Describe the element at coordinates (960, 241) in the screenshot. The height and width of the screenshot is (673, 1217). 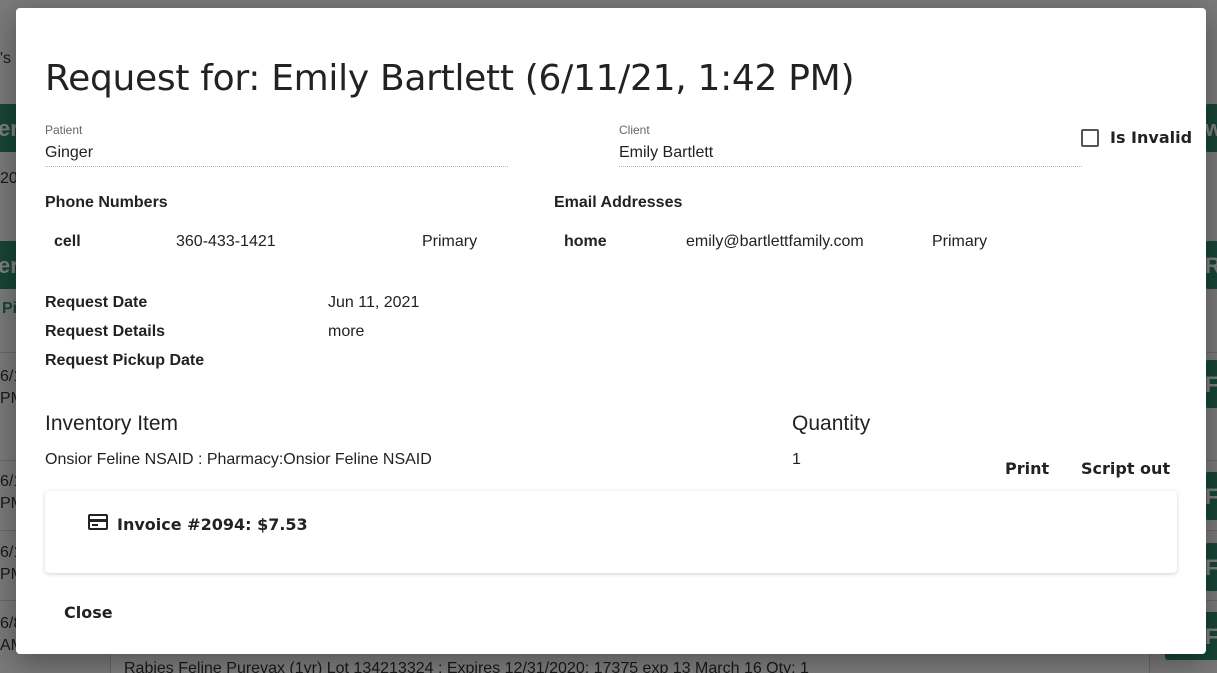
I see `email-primary-tag: Primary` at that location.